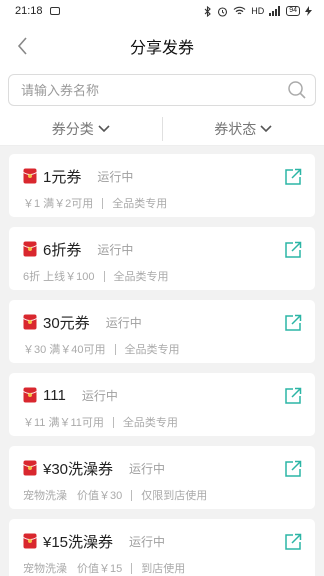 This screenshot has height=576, width=324. I want to click on search-input, so click(141, 90).